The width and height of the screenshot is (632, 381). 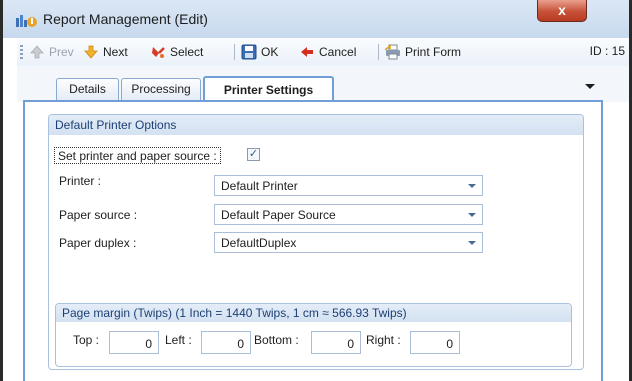 I want to click on printer-label: Printer :, so click(x=80, y=181).